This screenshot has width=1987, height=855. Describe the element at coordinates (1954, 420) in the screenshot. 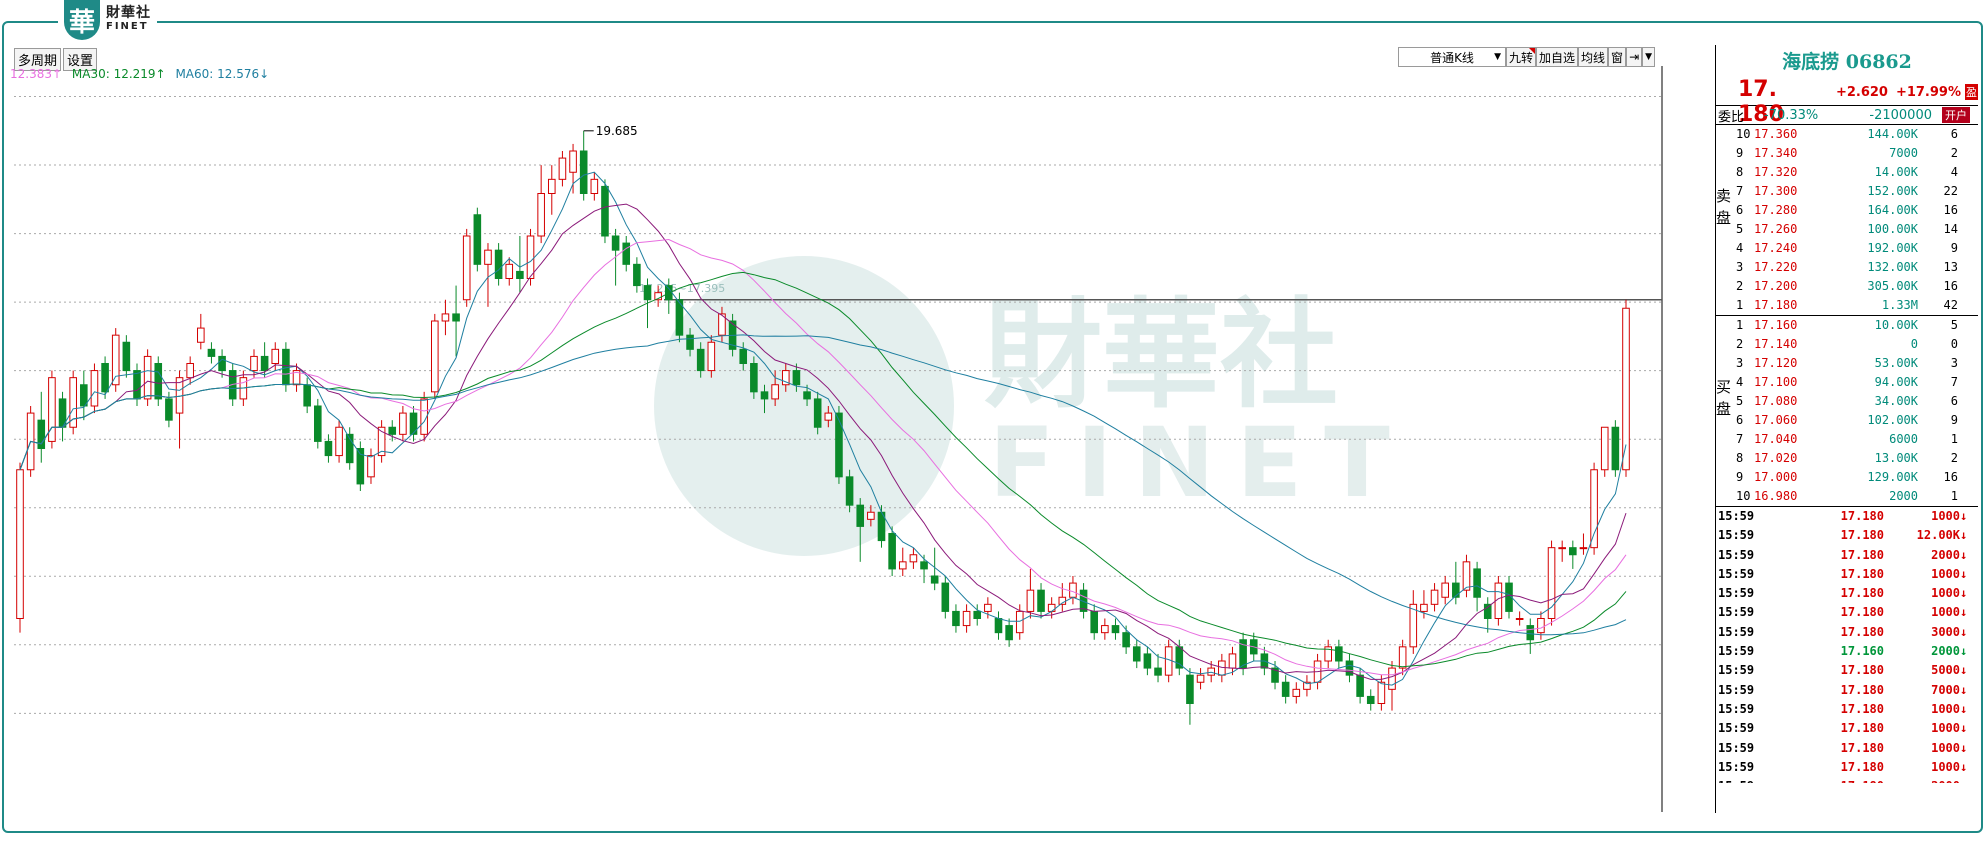

I see `buy-n: 9` at that location.